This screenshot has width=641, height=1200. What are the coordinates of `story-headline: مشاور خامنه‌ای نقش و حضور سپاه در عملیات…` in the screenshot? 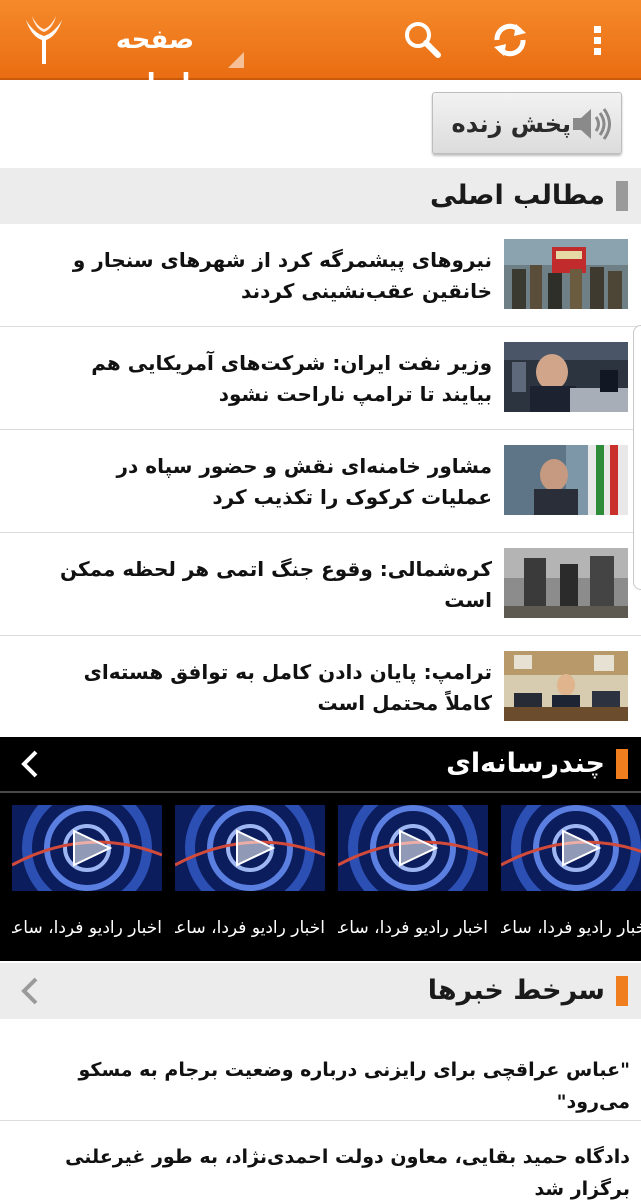 It's located at (304, 481).